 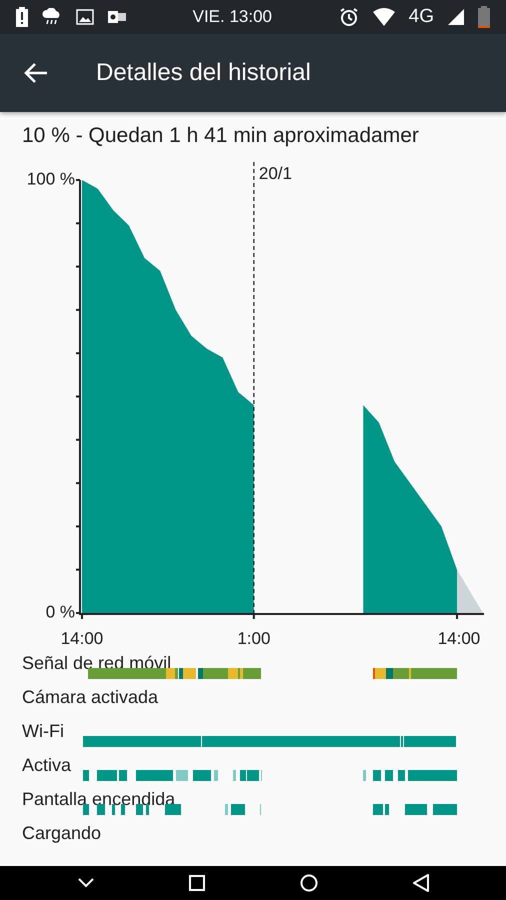 What do you see at coordinates (421, 17) in the screenshot?
I see `network-type: 4G` at bounding box center [421, 17].